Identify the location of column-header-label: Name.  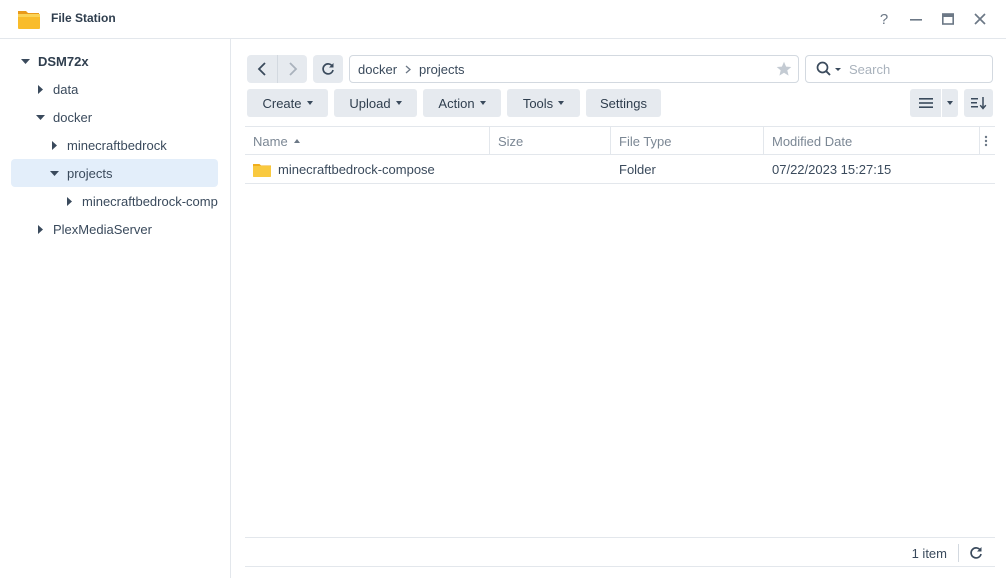
(270, 141).